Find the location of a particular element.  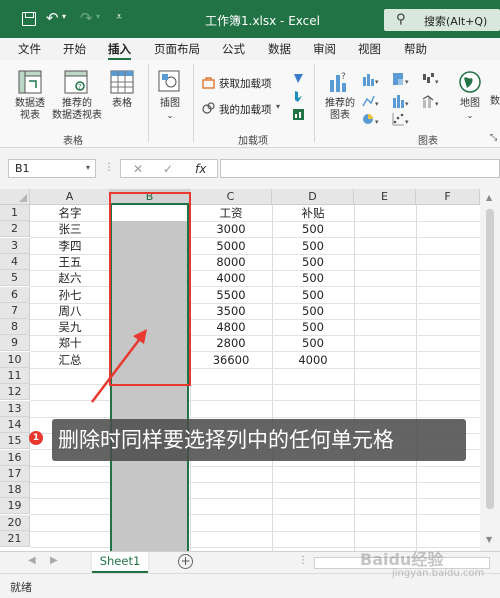

annotation-caption: 删除时同样要选择列中的任何单元格 is located at coordinates (259, 440).